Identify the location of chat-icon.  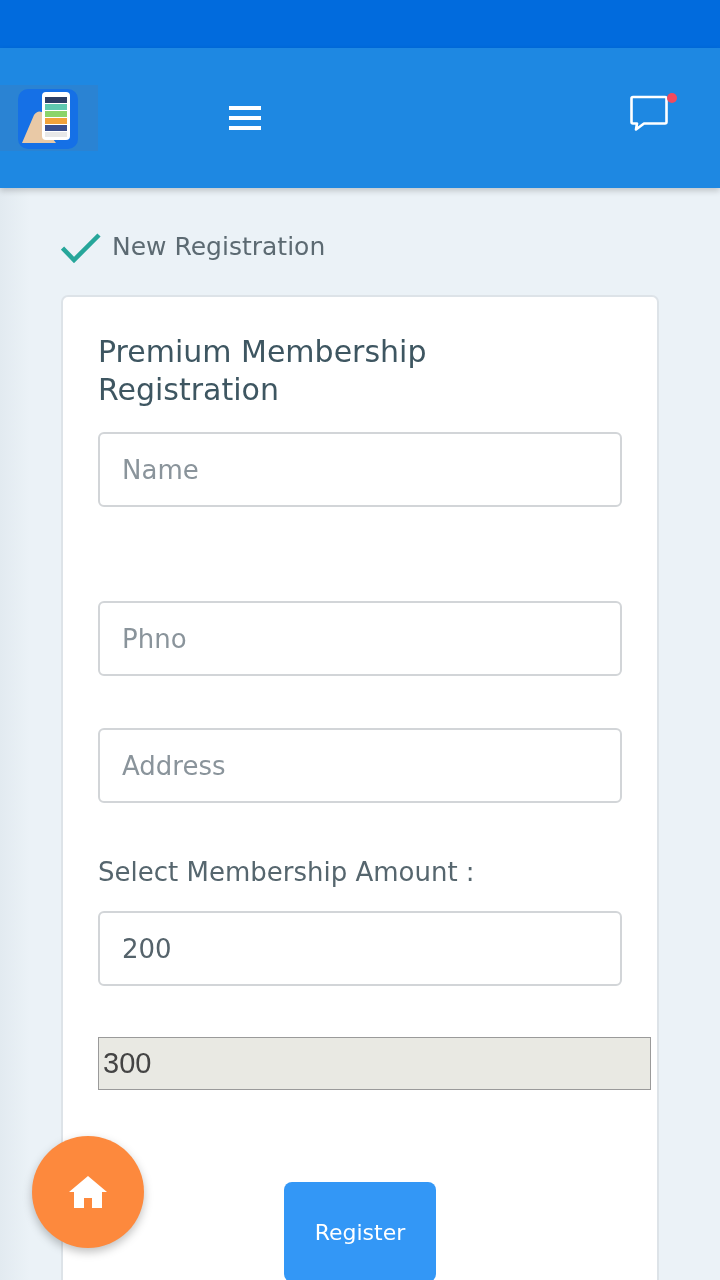
(649, 113).